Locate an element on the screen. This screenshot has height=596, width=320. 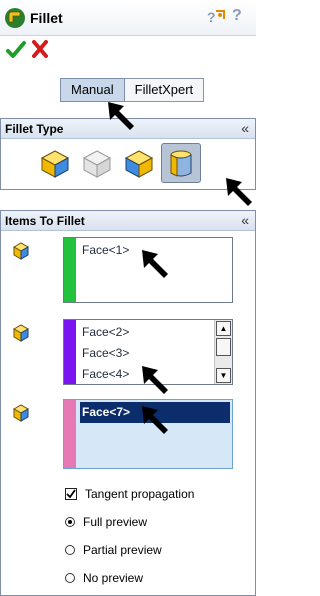
window-title: Fillet is located at coordinates (46, 18).